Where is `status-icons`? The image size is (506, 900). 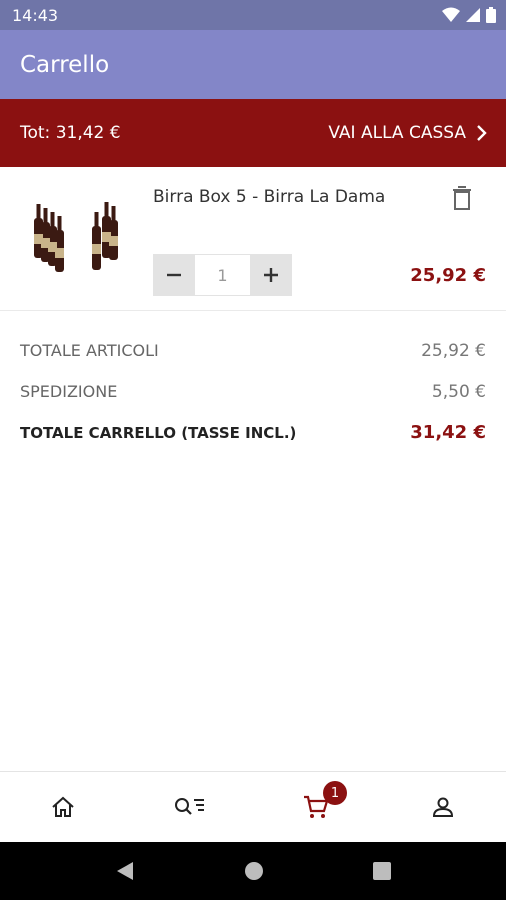 status-icons is located at coordinates (469, 15).